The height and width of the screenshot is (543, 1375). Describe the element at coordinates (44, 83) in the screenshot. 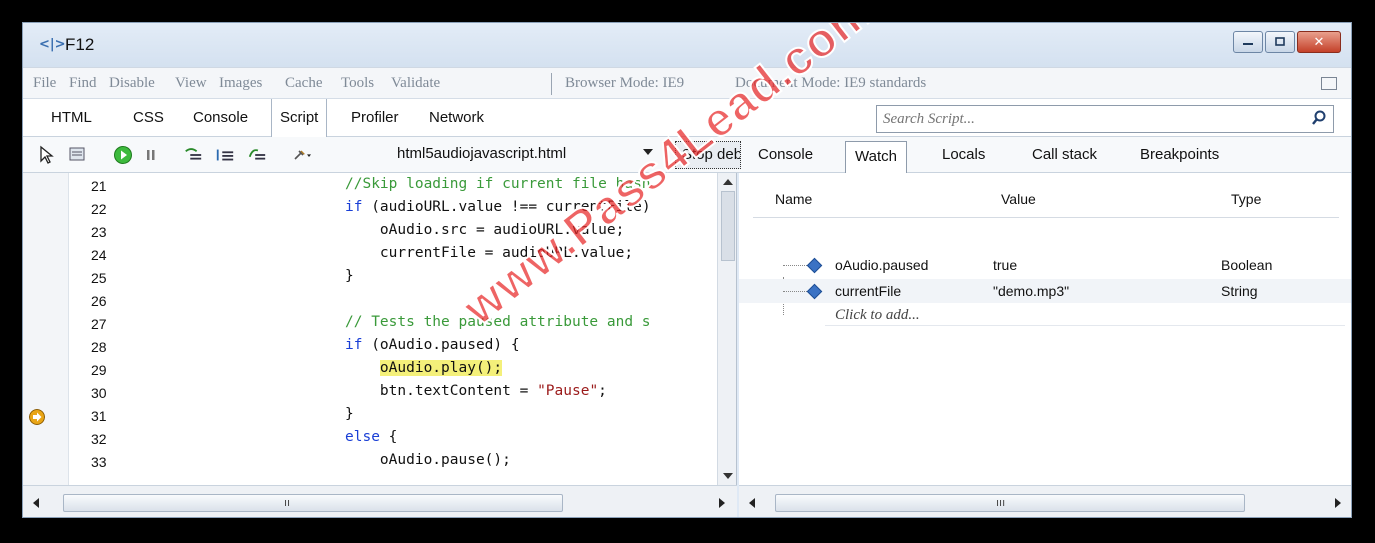

I see `menu-file: File` at that location.